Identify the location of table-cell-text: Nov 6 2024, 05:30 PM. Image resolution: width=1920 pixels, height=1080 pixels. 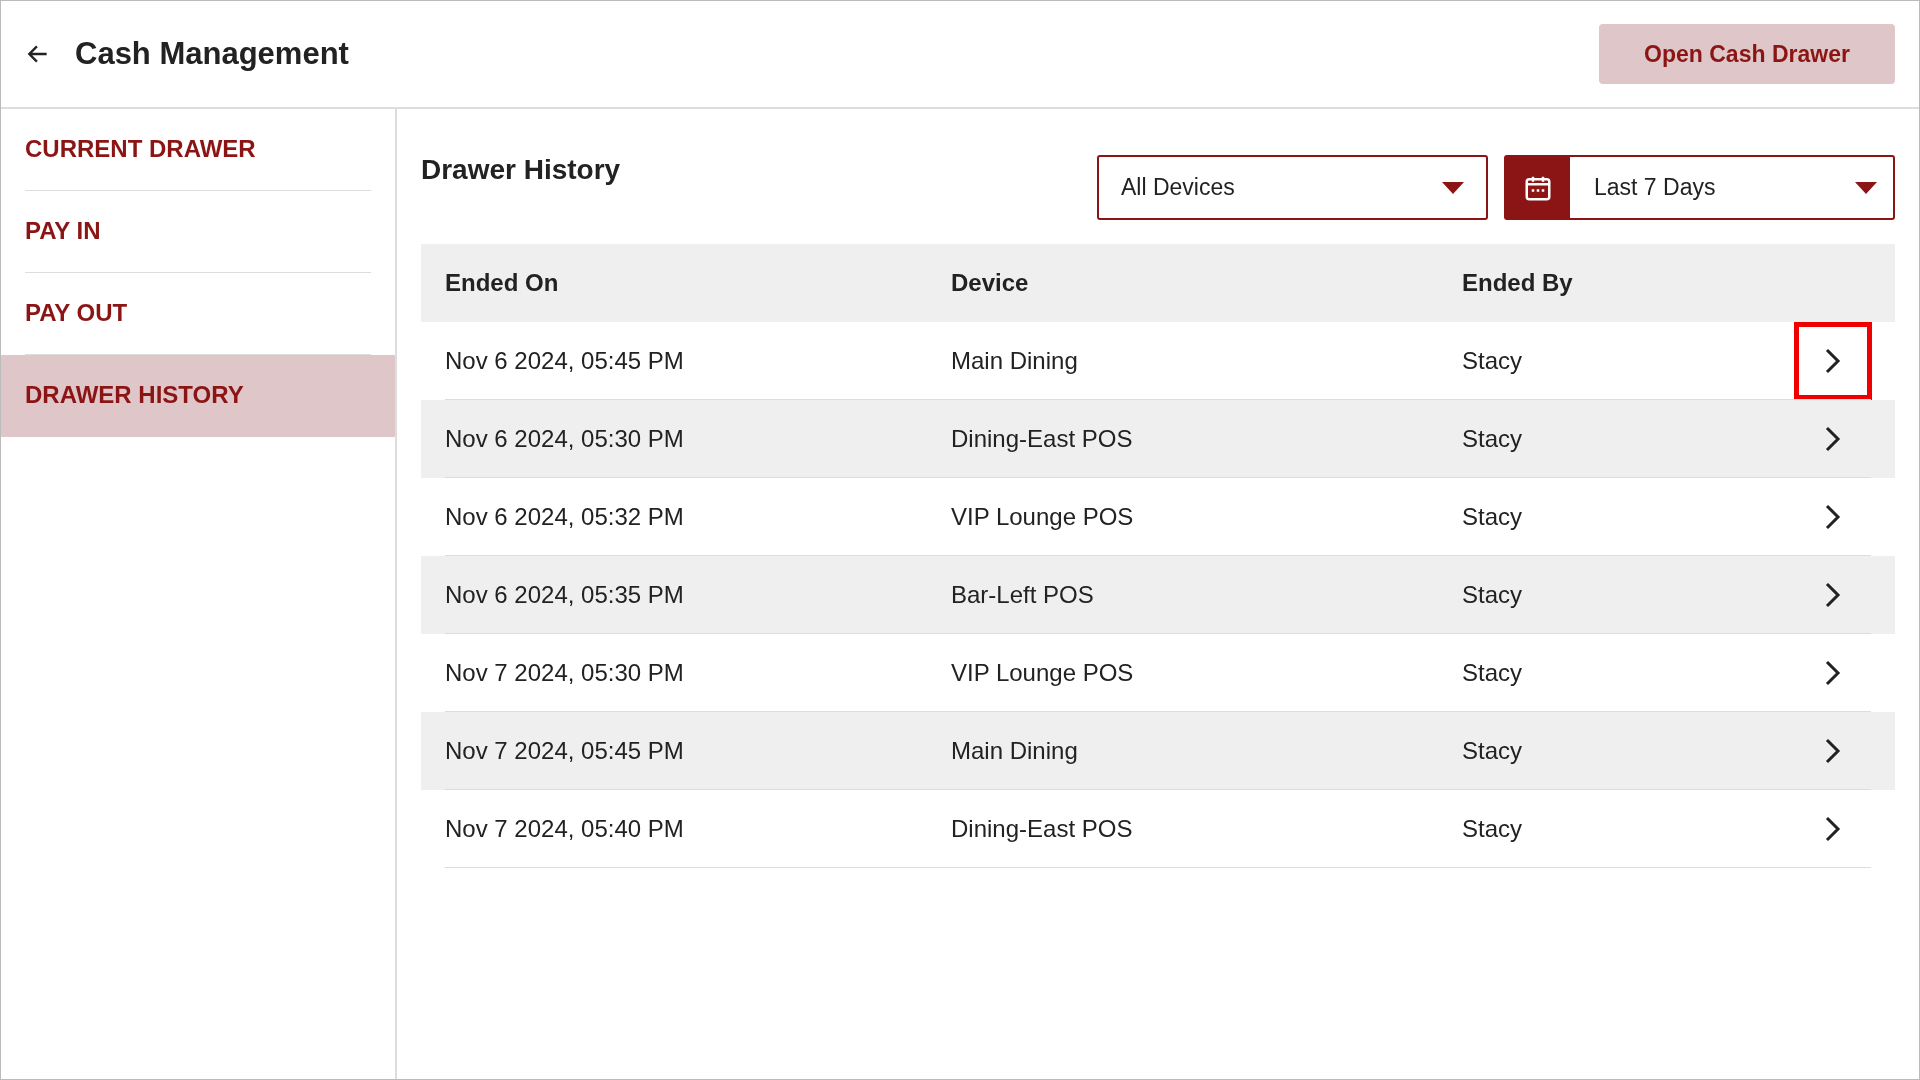
(564, 439).